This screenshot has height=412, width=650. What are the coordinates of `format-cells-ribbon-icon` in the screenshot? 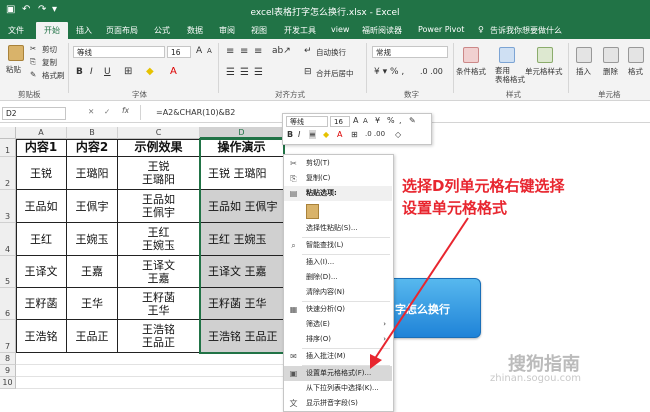 It's located at (636, 55).